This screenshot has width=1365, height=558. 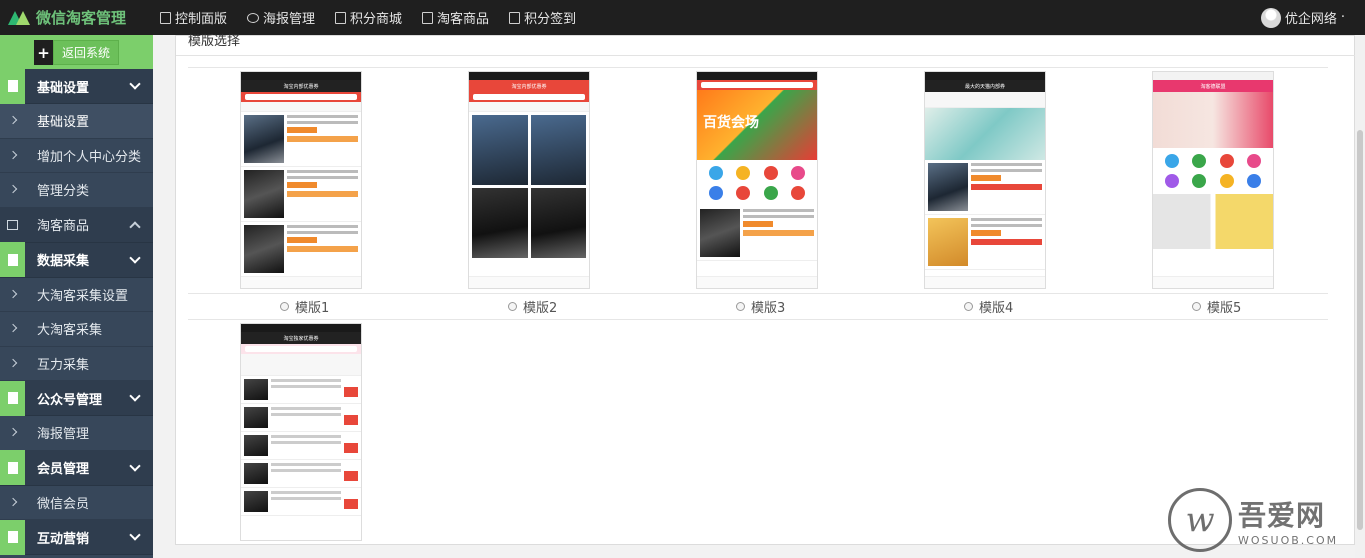 I want to click on template-card-1: 淘宝内部优惠券 模版1, so click(x=301, y=193).